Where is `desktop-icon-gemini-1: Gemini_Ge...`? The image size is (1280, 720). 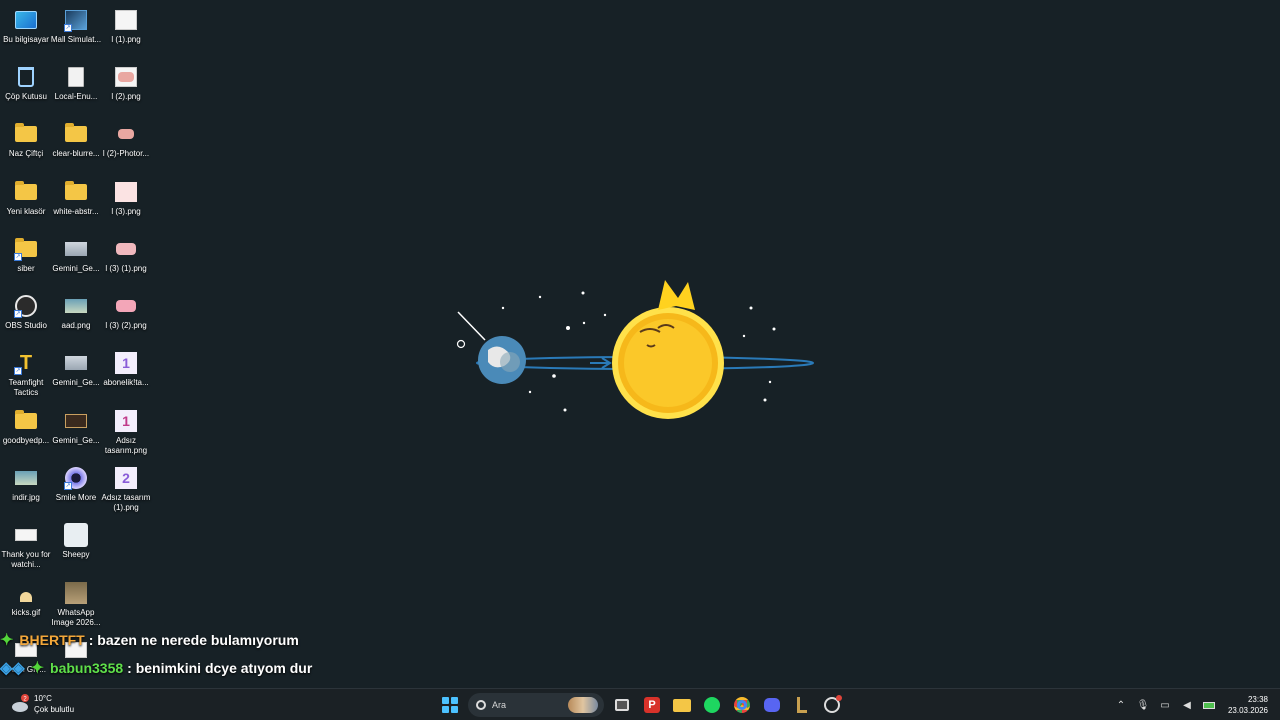
desktop-icon-gemini-1: Gemini_Ge... is located at coordinates (76, 261).